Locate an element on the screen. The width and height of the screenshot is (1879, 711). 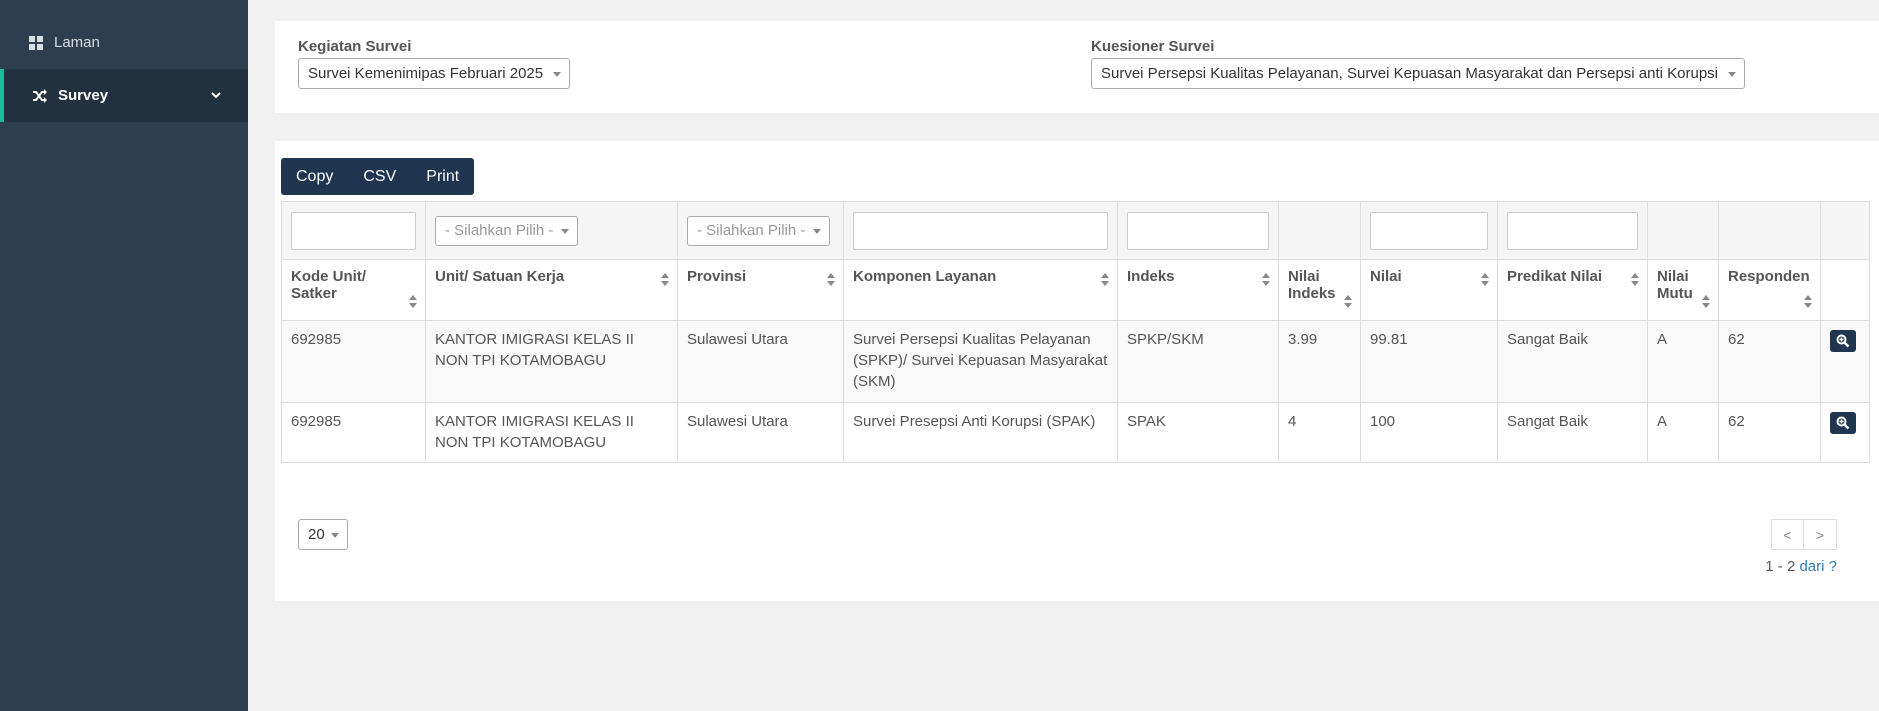
copy-button: Copy is located at coordinates (314, 176).